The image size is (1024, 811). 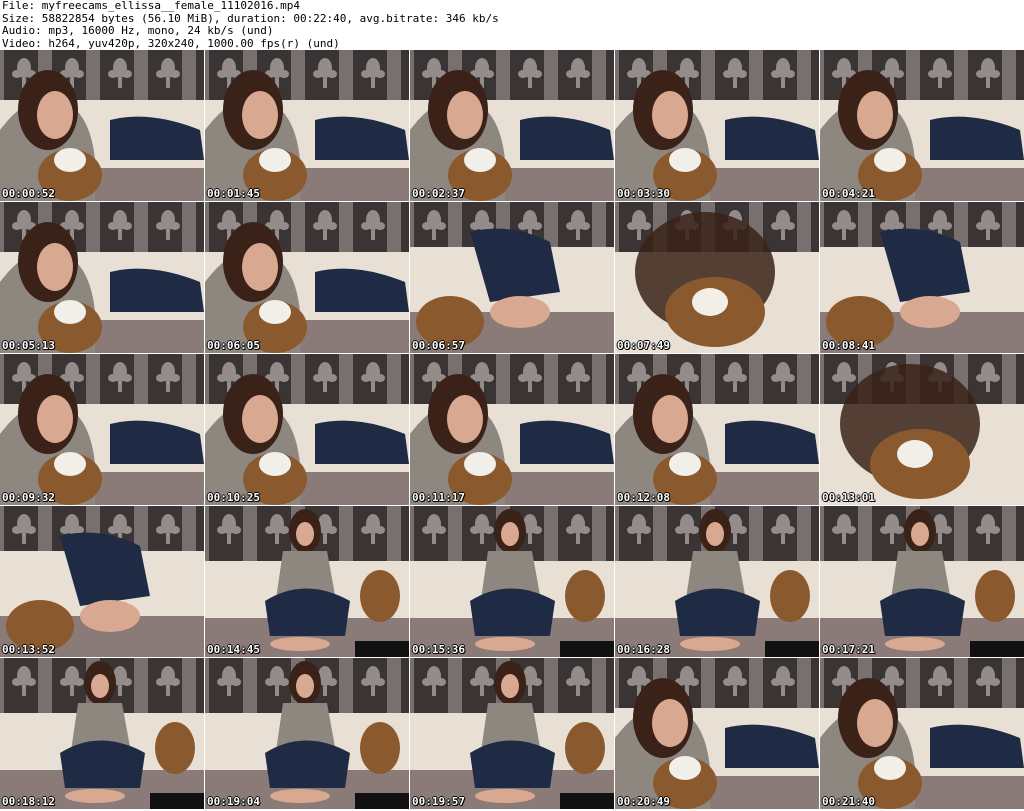 I want to click on timestamp-label: 00:13:52, so click(x=28, y=649).